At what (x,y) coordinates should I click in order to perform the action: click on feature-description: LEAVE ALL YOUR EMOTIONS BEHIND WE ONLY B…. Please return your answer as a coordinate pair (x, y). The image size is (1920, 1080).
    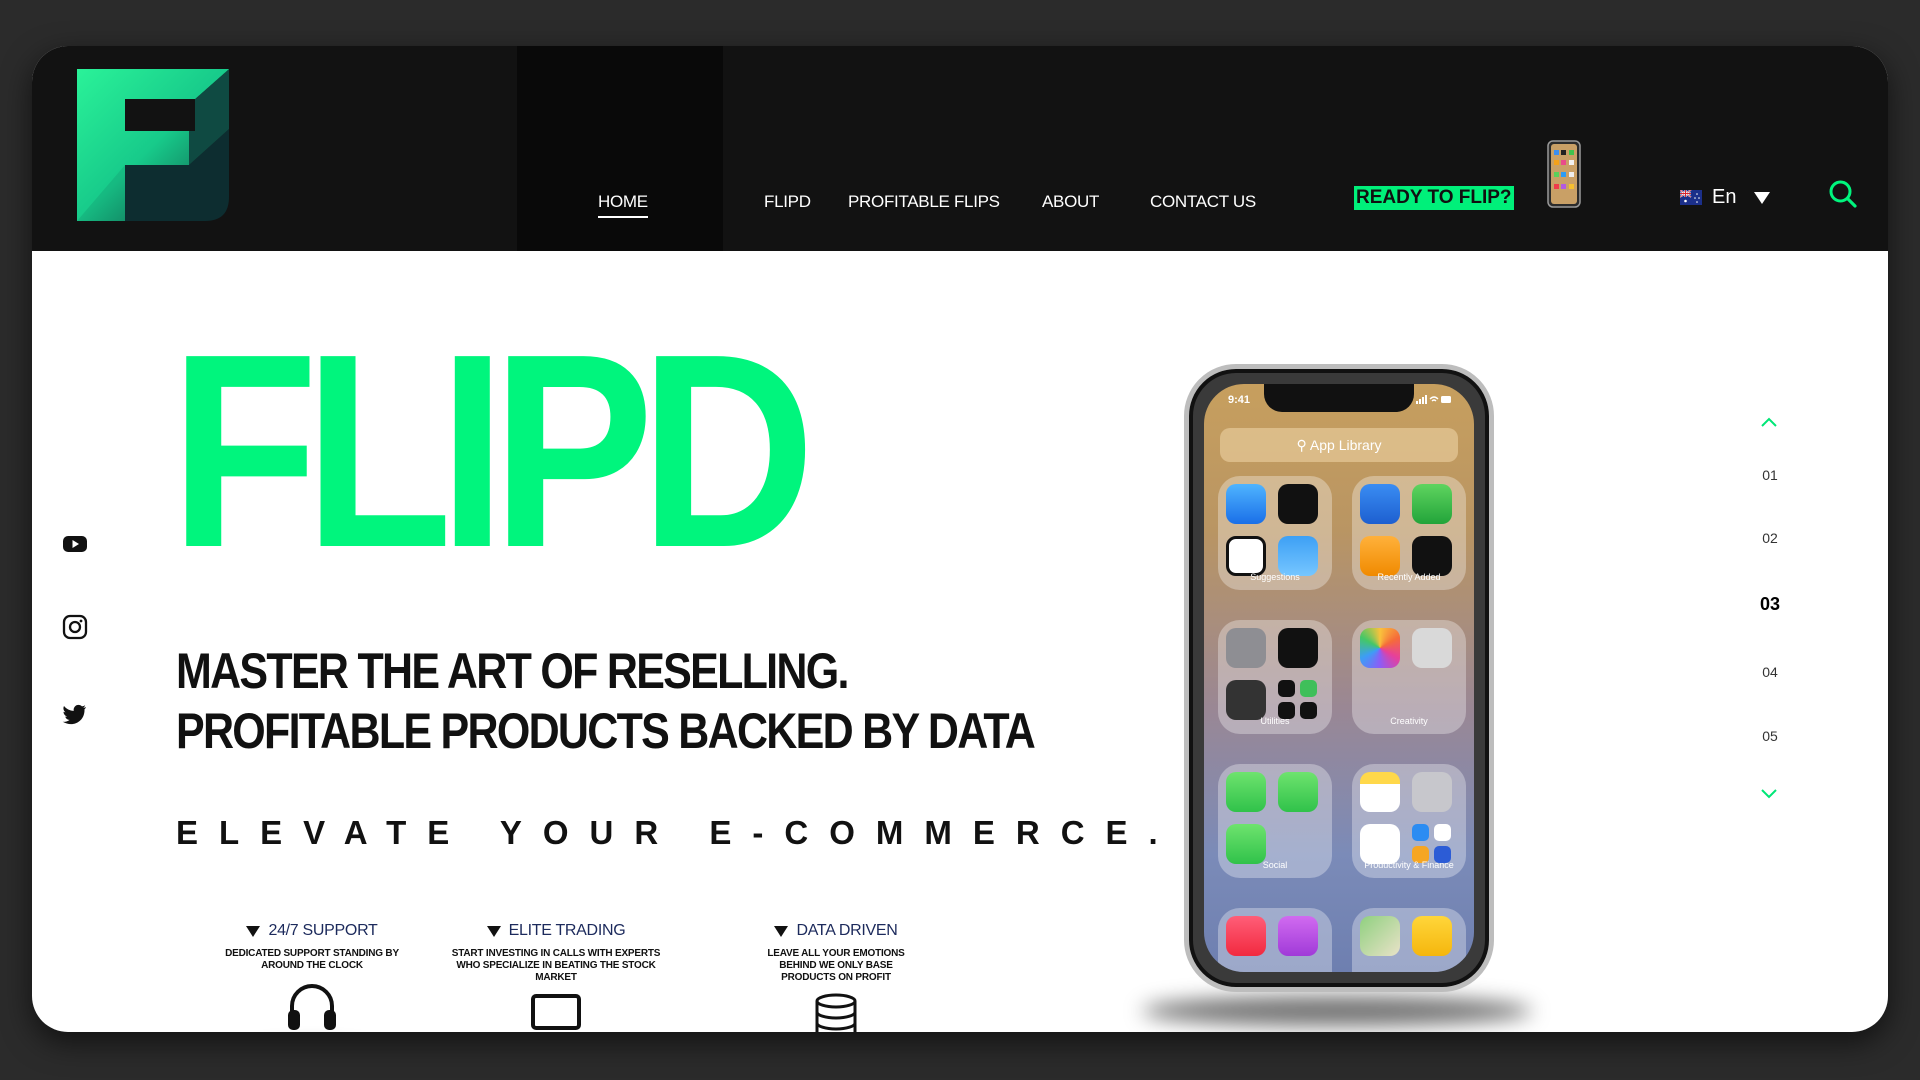
    Looking at the image, I should click on (836, 965).